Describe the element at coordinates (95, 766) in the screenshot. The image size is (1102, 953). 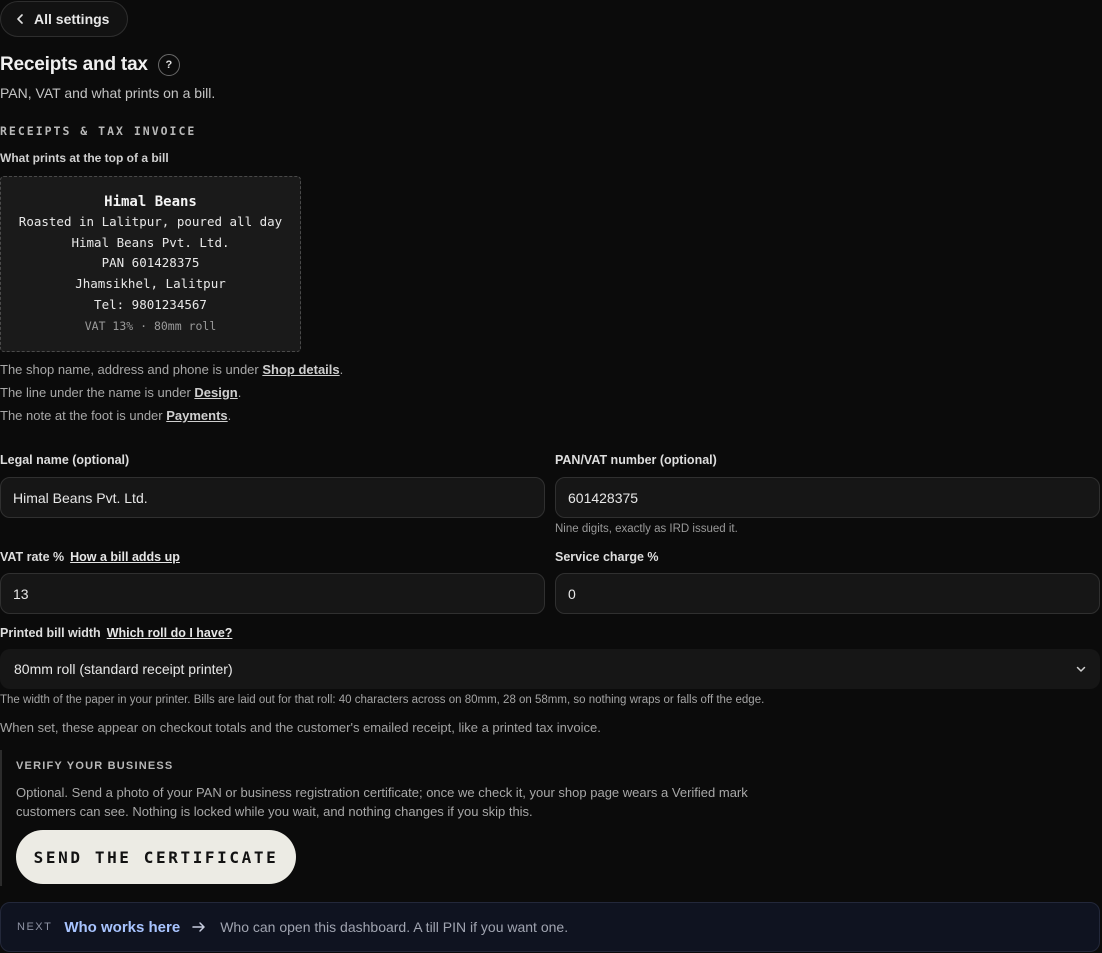
I see `verify-title: VERIFY YOUR BUSINESS` at that location.